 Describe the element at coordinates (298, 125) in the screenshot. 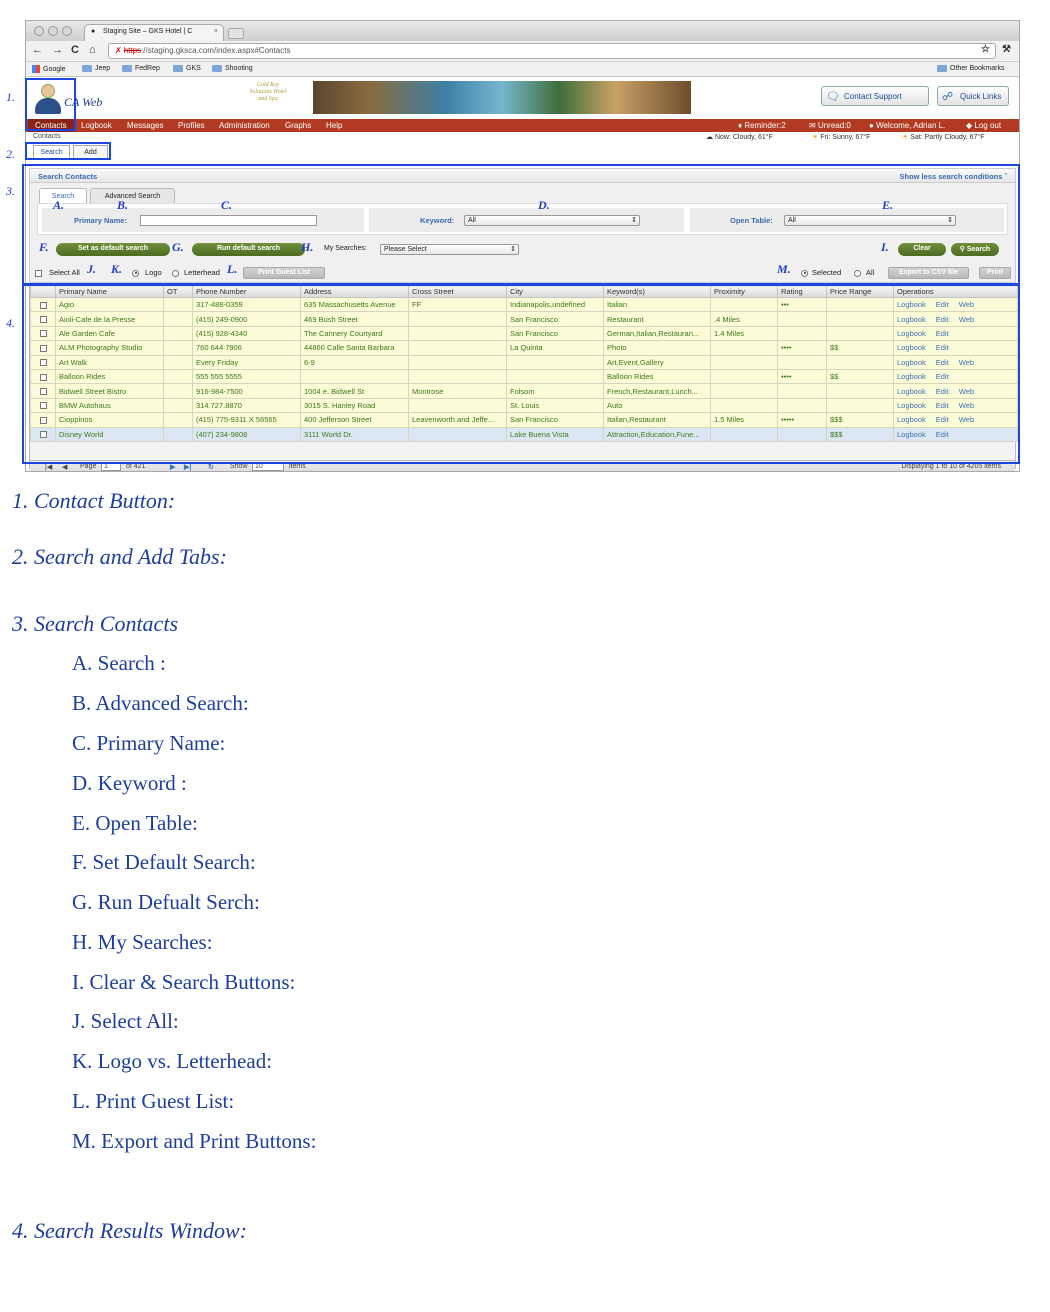

I see `menu-graphs: Graphs` at that location.